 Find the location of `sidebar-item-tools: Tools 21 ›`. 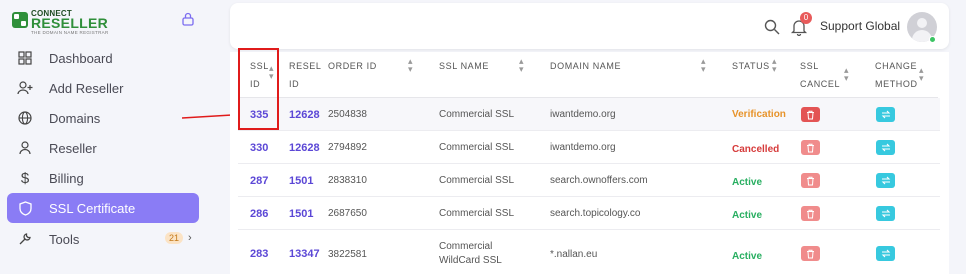

sidebar-item-tools: Tools 21 › is located at coordinates (103, 239).